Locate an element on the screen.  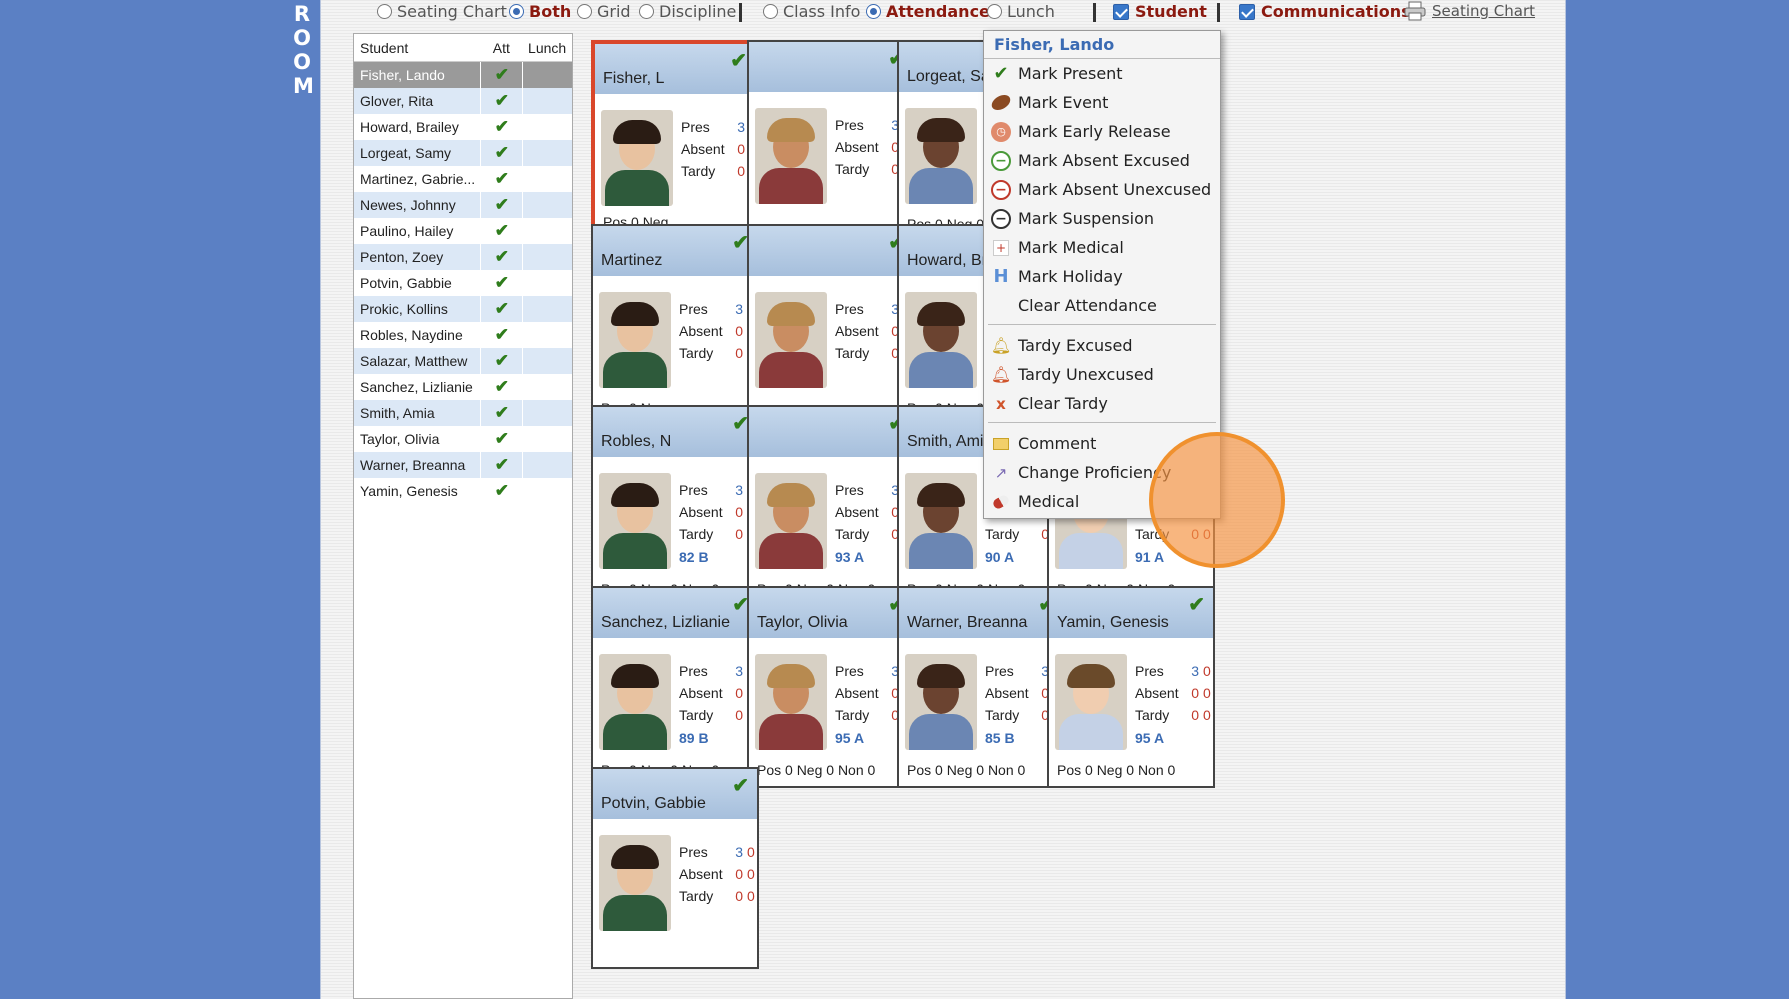
student-list-row: Paulino, Hailey ✔ is located at coordinates (463, 231).